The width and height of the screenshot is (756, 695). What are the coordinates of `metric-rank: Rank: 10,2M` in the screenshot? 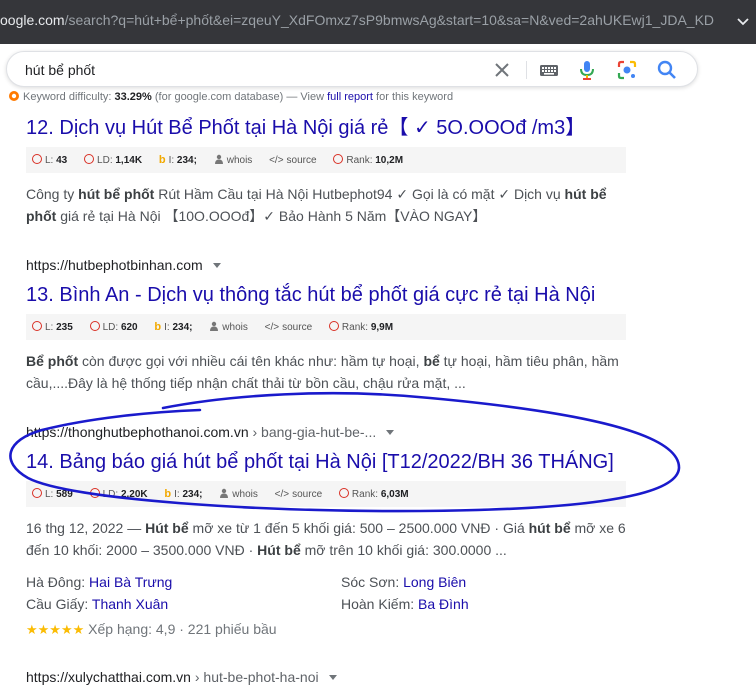 It's located at (368, 161).